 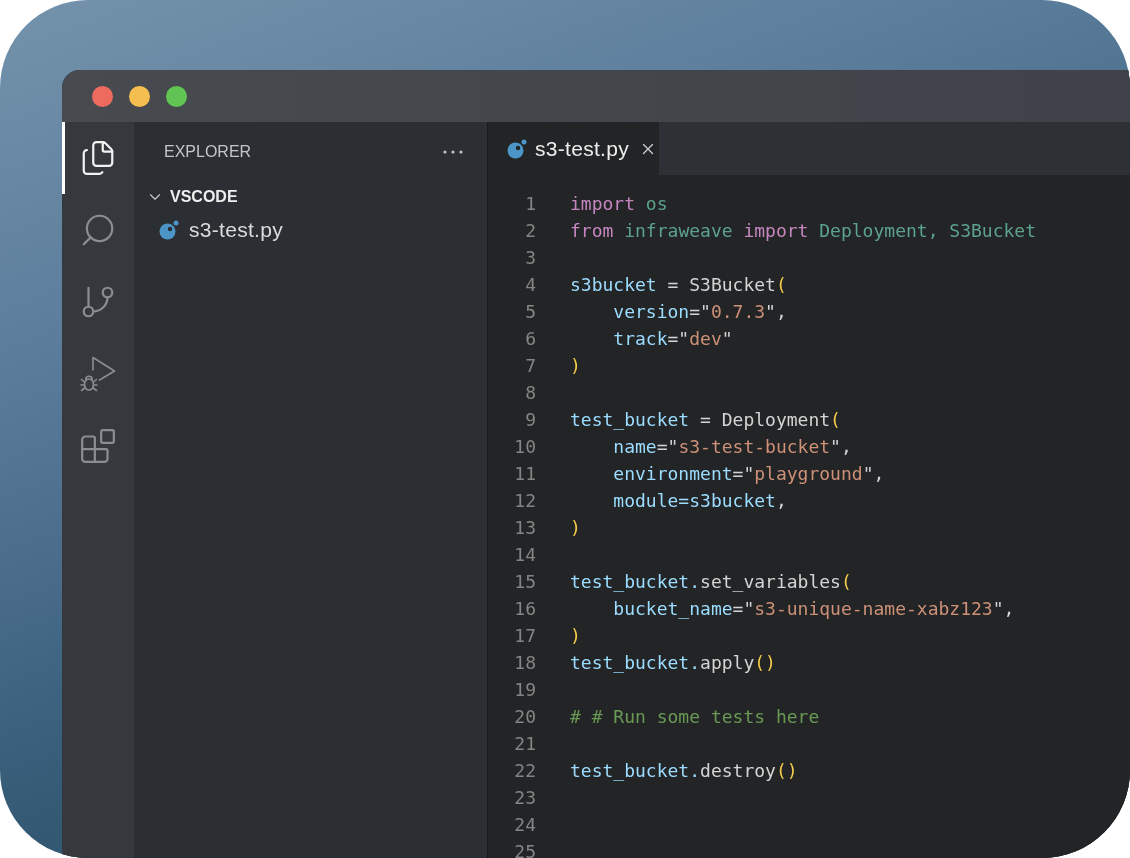 What do you see at coordinates (102, 96) in the screenshot?
I see `close-button` at bounding box center [102, 96].